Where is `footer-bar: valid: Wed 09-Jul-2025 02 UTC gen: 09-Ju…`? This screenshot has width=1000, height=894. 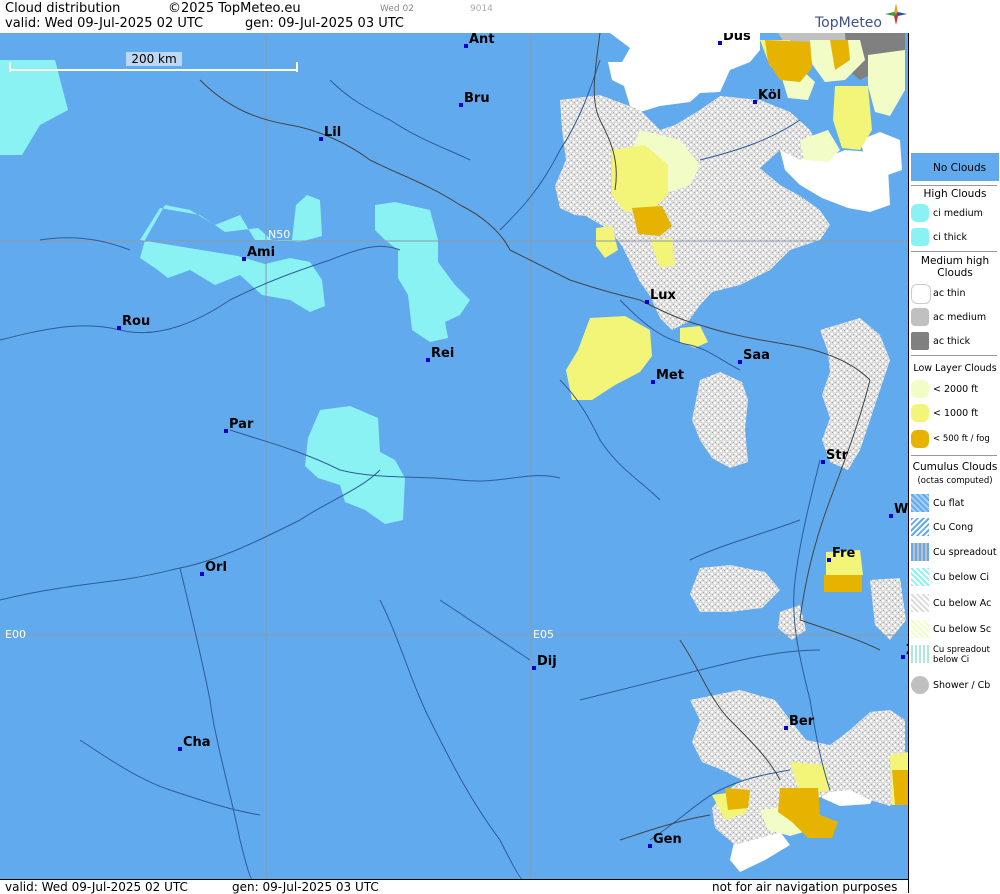
footer-bar: valid: Wed 09-Jul-2025 02 UTC gen: 09-Ju… is located at coordinates (454, 886).